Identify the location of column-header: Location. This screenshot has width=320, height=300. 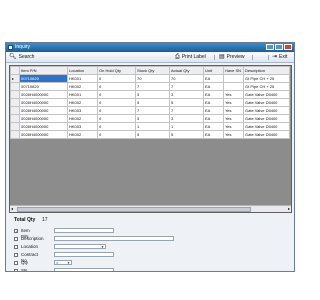
(82, 70).